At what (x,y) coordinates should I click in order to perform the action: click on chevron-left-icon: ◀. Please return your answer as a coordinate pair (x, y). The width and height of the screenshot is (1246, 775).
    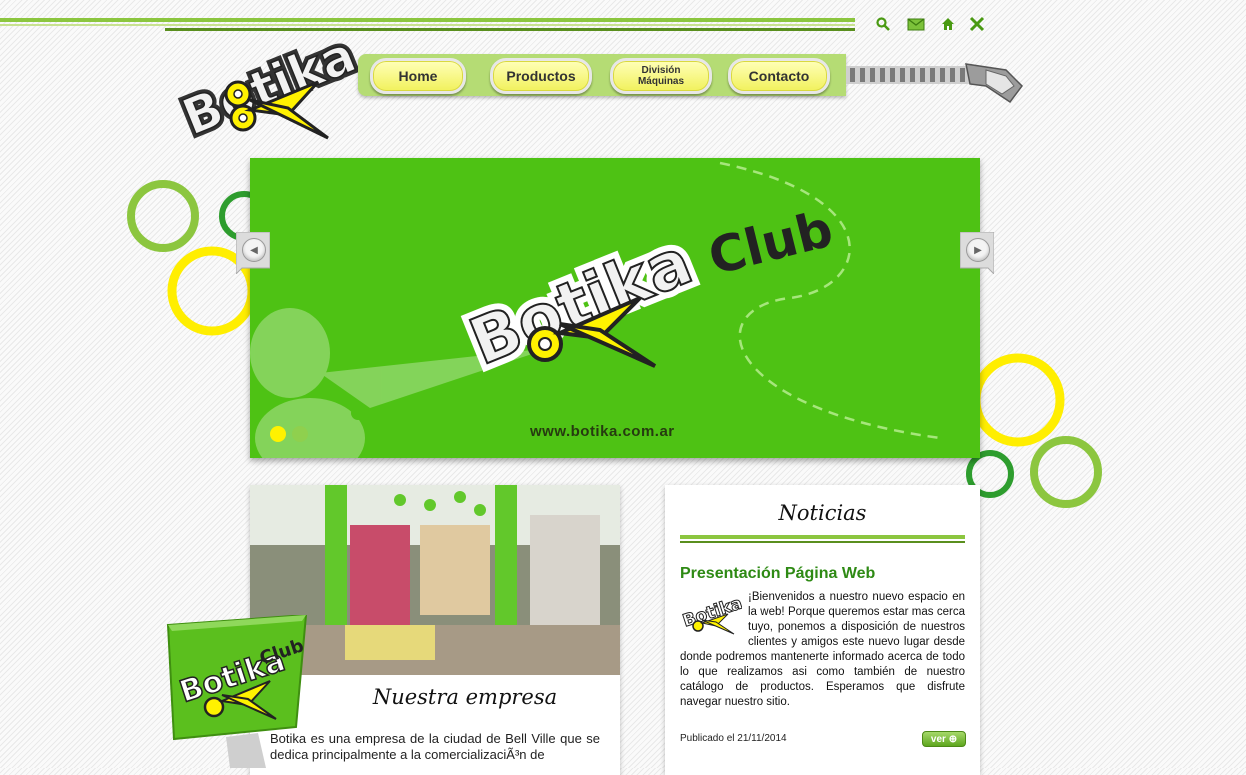
    Looking at the image, I should click on (254, 250).